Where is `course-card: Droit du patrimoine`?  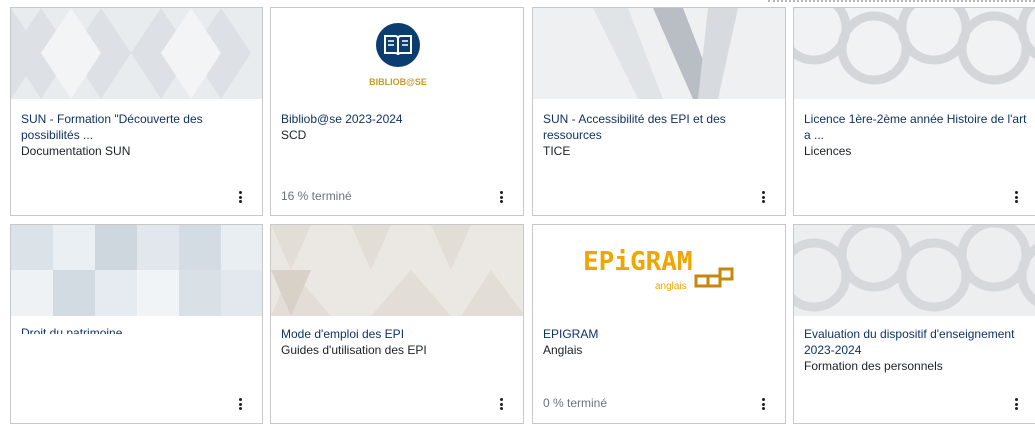
course-card: Droit du patrimoine is located at coordinates (136, 324).